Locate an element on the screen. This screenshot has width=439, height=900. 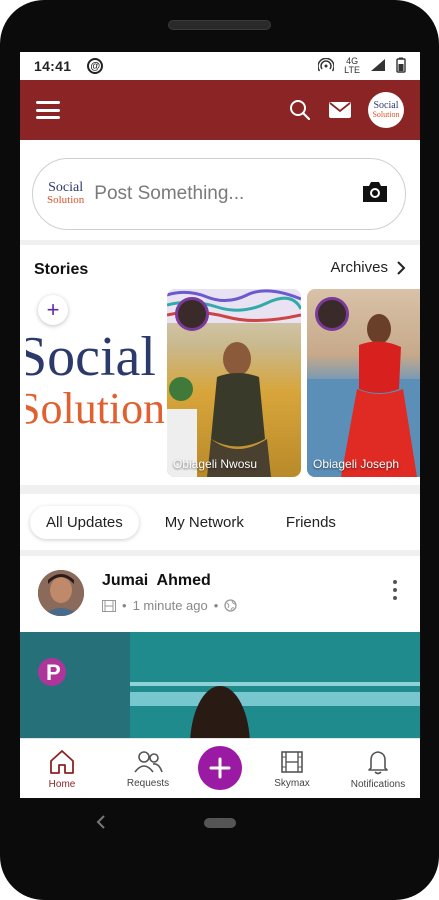
nav-home: Home is located at coordinates (62, 768).